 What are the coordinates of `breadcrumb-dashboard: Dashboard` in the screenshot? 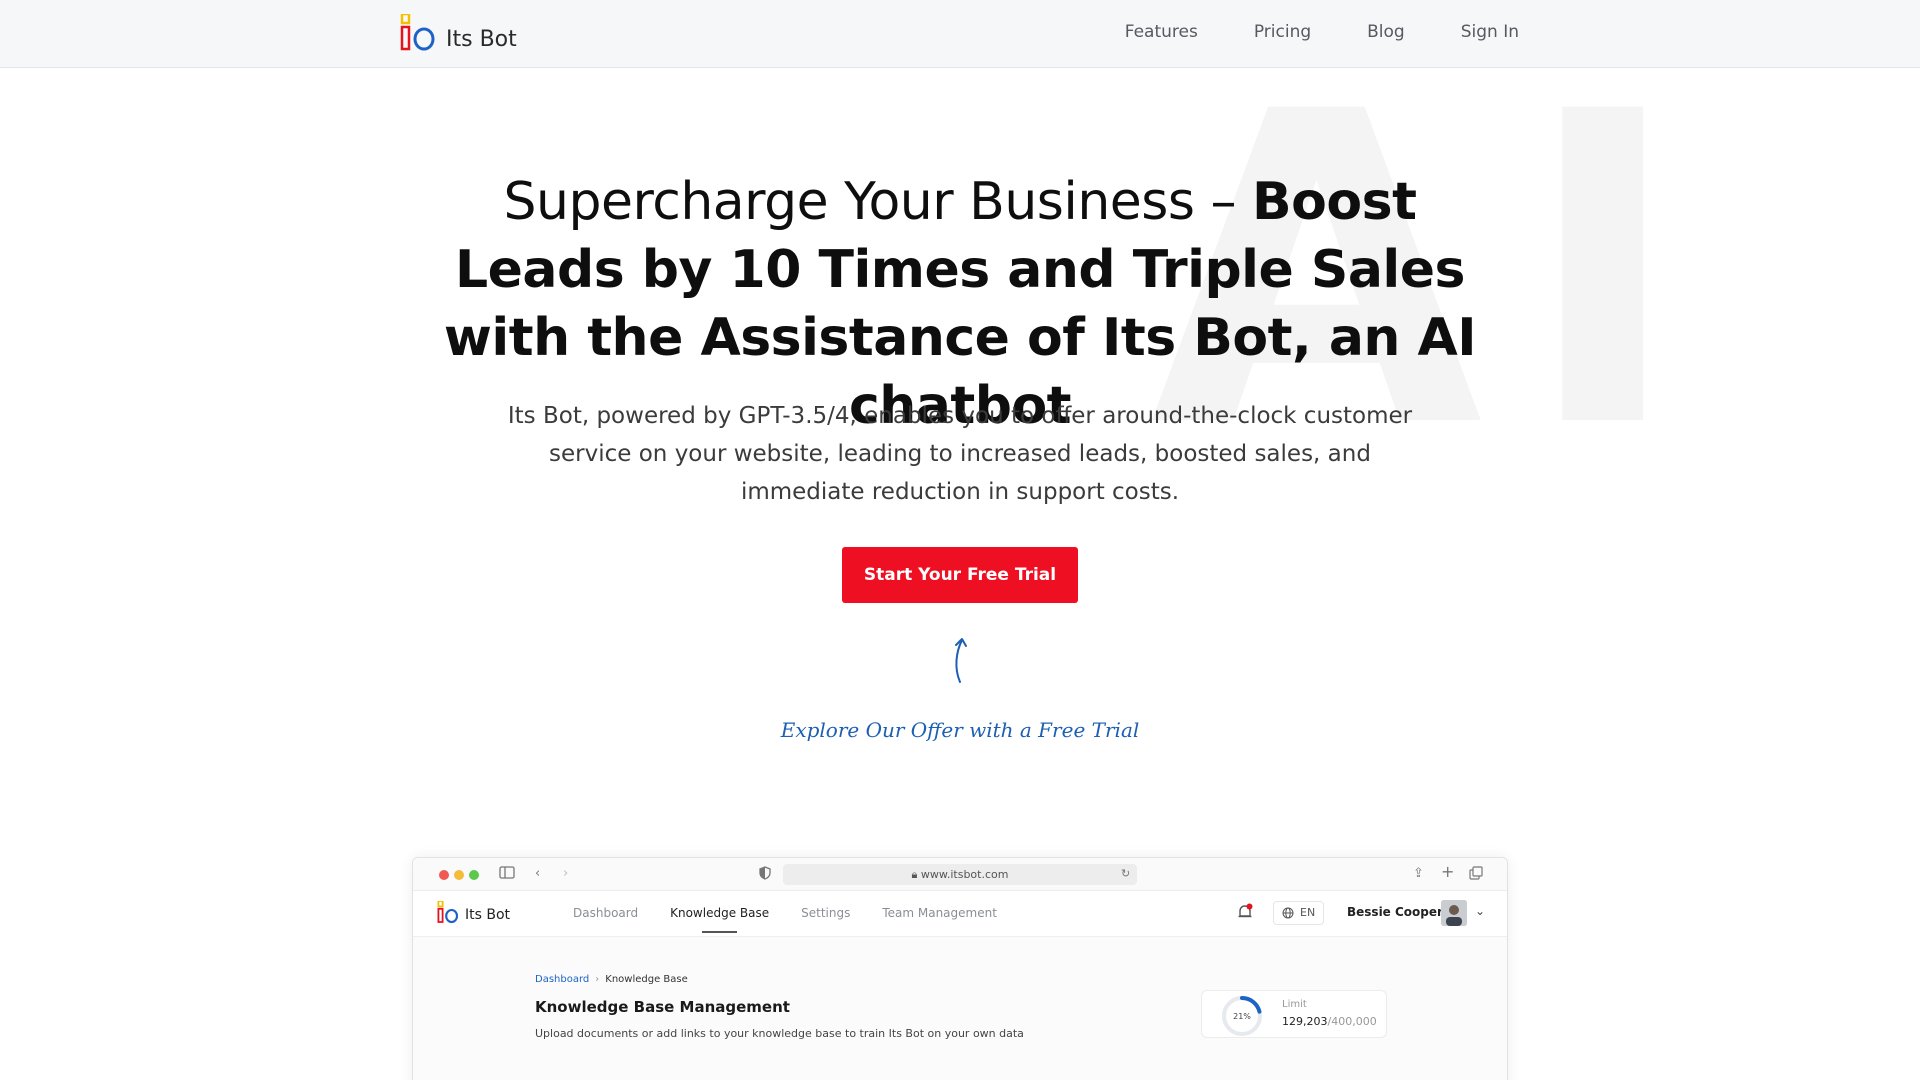 It's located at (562, 979).